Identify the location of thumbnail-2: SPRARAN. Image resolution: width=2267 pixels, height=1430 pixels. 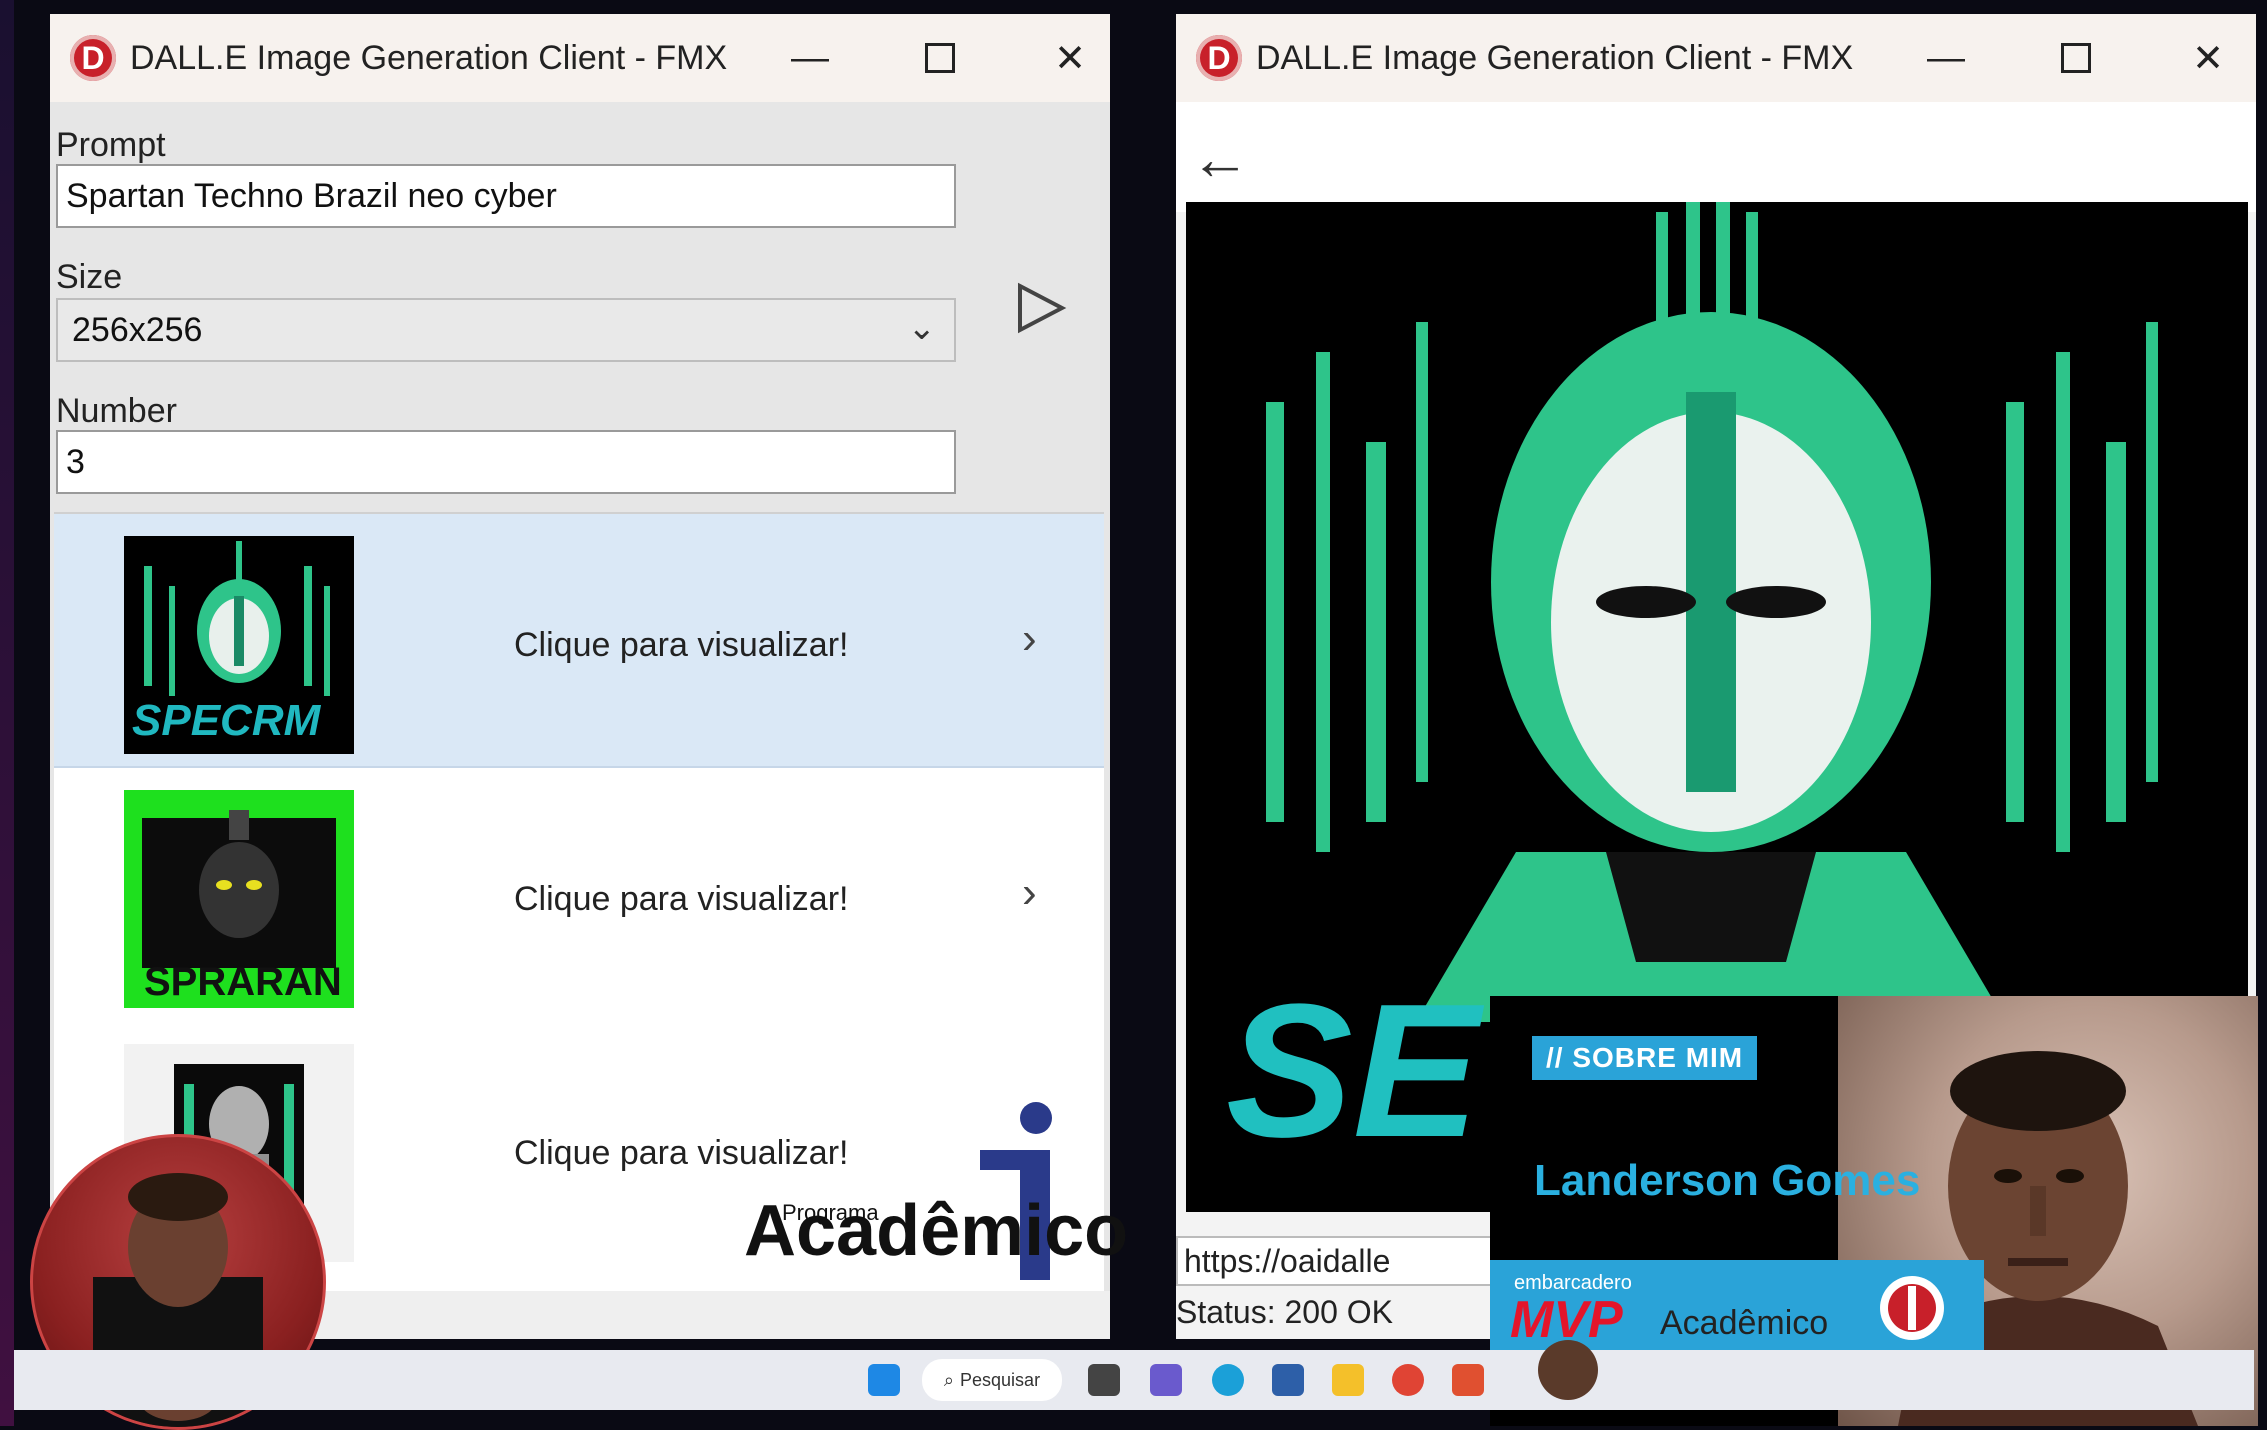
(239, 899).